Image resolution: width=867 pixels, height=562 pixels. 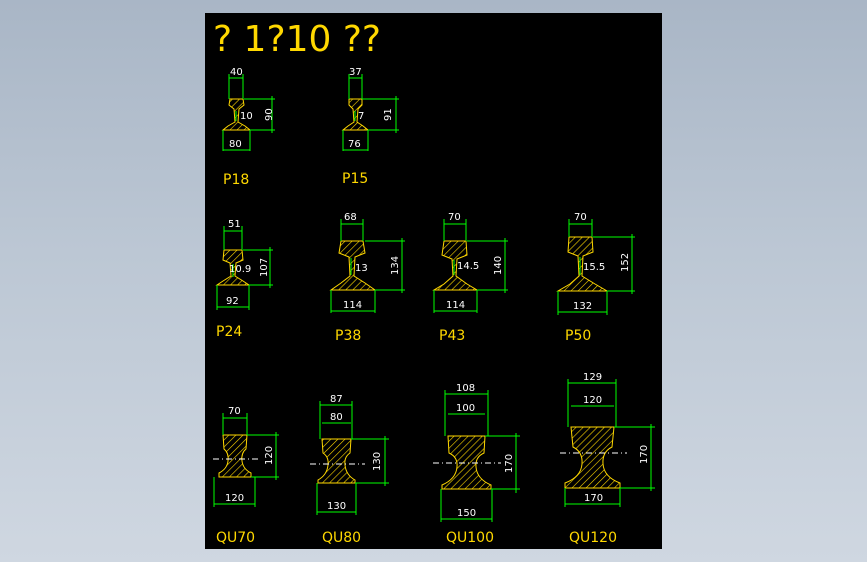 I want to click on qu80-head-outer-dim: 87, so click(x=336, y=399).